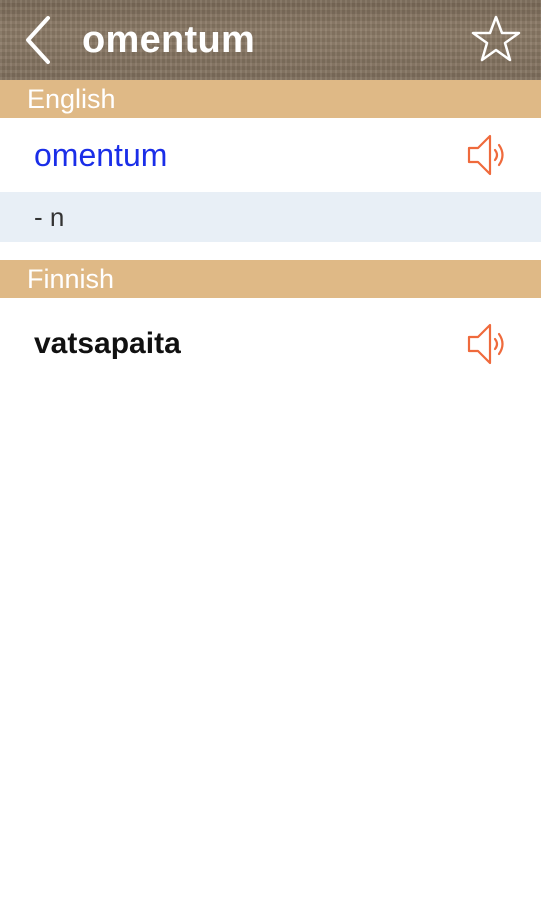 Image resolution: width=541 pixels, height=900 pixels. What do you see at coordinates (270, 40) in the screenshot?
I see `navigation-bar: omentum` at bounding box center [270, 40].